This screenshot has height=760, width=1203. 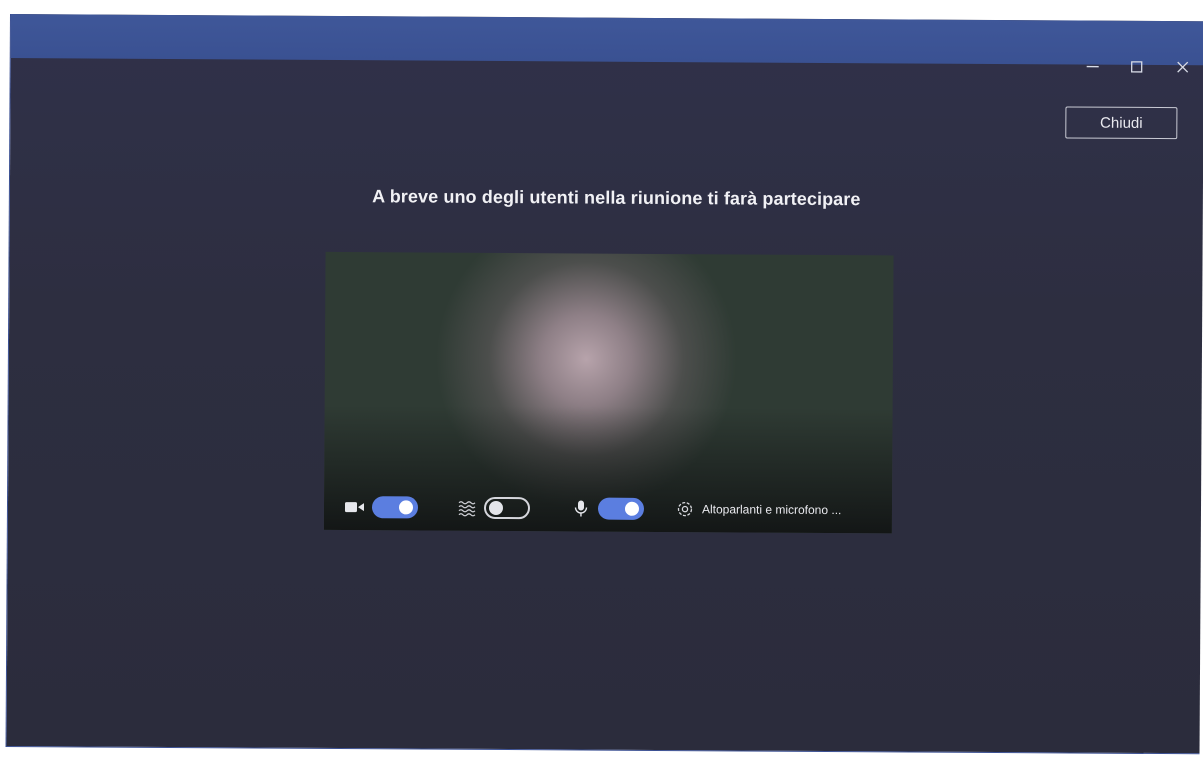 I want to click on background-blur-toggle, so click(x=507, y=508).